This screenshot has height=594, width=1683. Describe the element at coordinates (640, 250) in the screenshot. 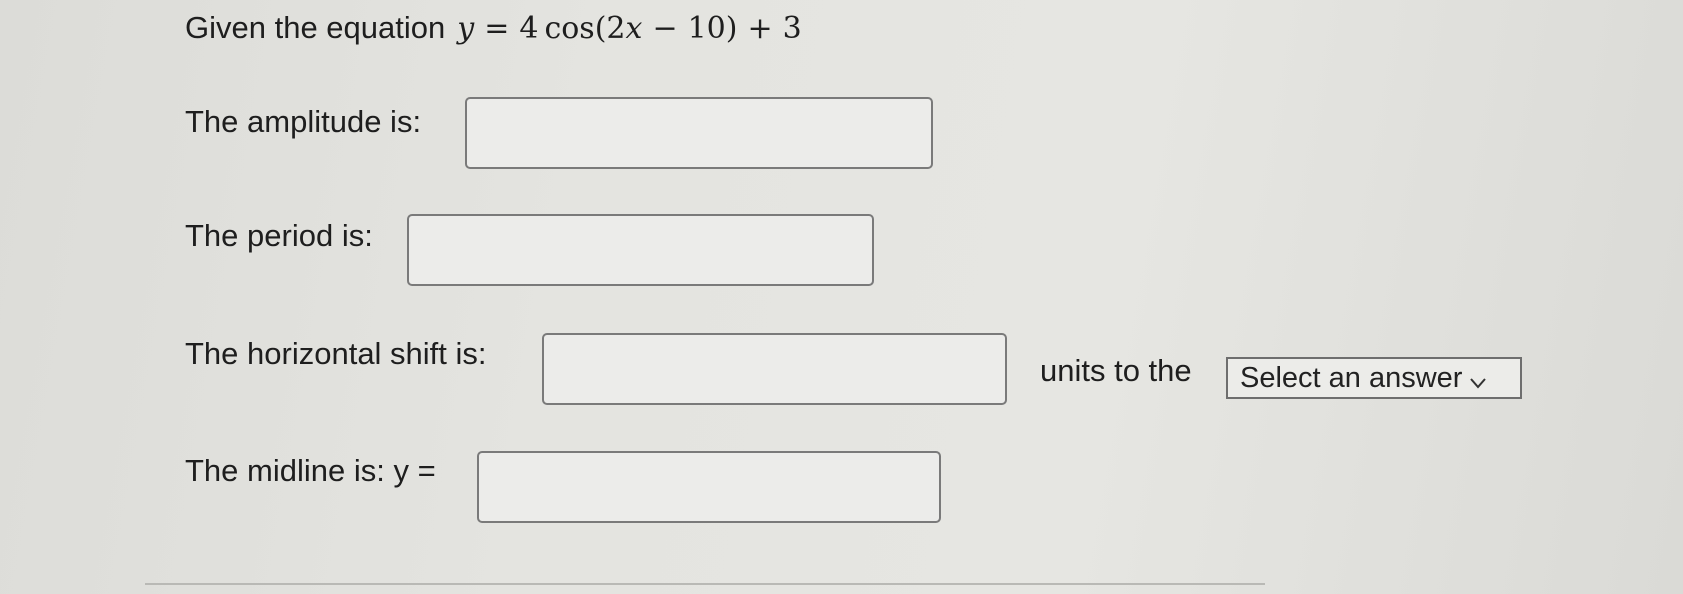

I see `period-input` at that location.